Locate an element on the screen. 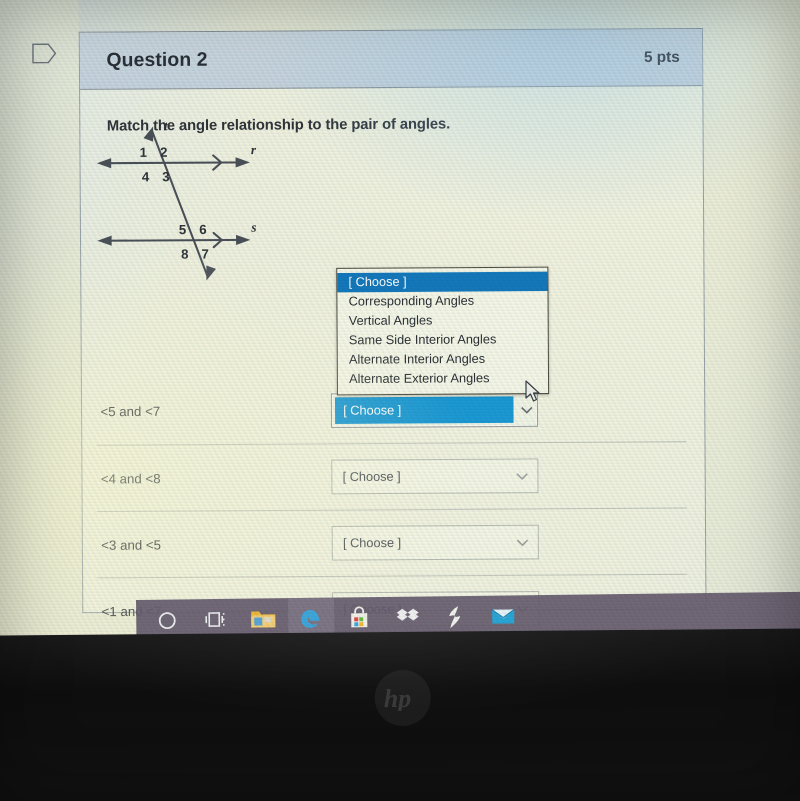  label-line-r: r is located at coordinates (254, 149).